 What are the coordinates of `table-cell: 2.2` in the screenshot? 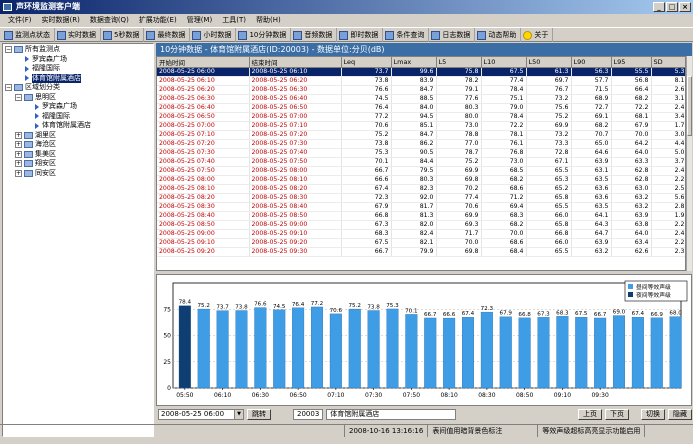 It's located at (668, 180).